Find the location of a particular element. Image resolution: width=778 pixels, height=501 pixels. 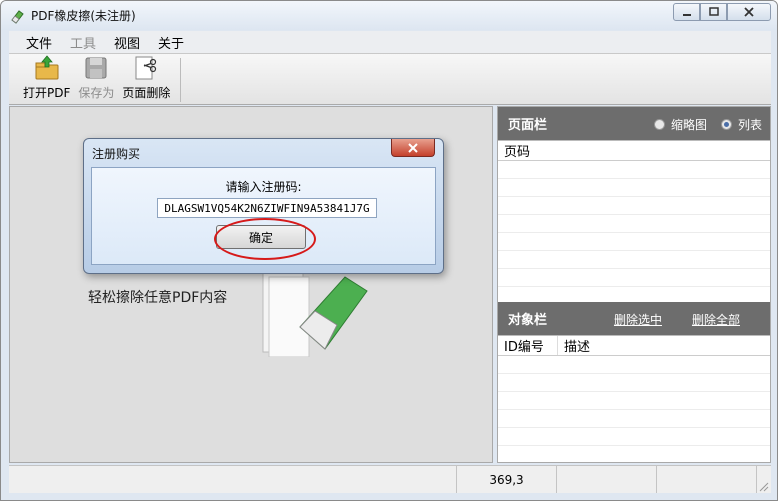

registration-prompt: 请输入注册码: is located at coordinates (263, 187).